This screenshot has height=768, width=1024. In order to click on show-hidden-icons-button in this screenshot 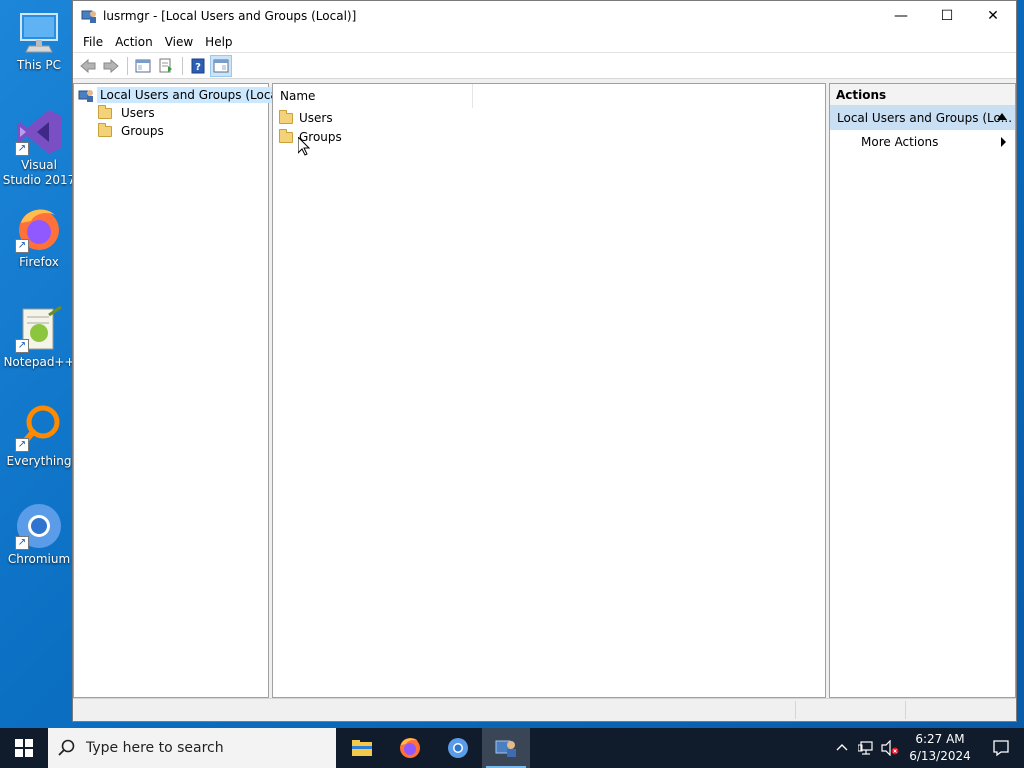, I will do `click(842, 748)`.